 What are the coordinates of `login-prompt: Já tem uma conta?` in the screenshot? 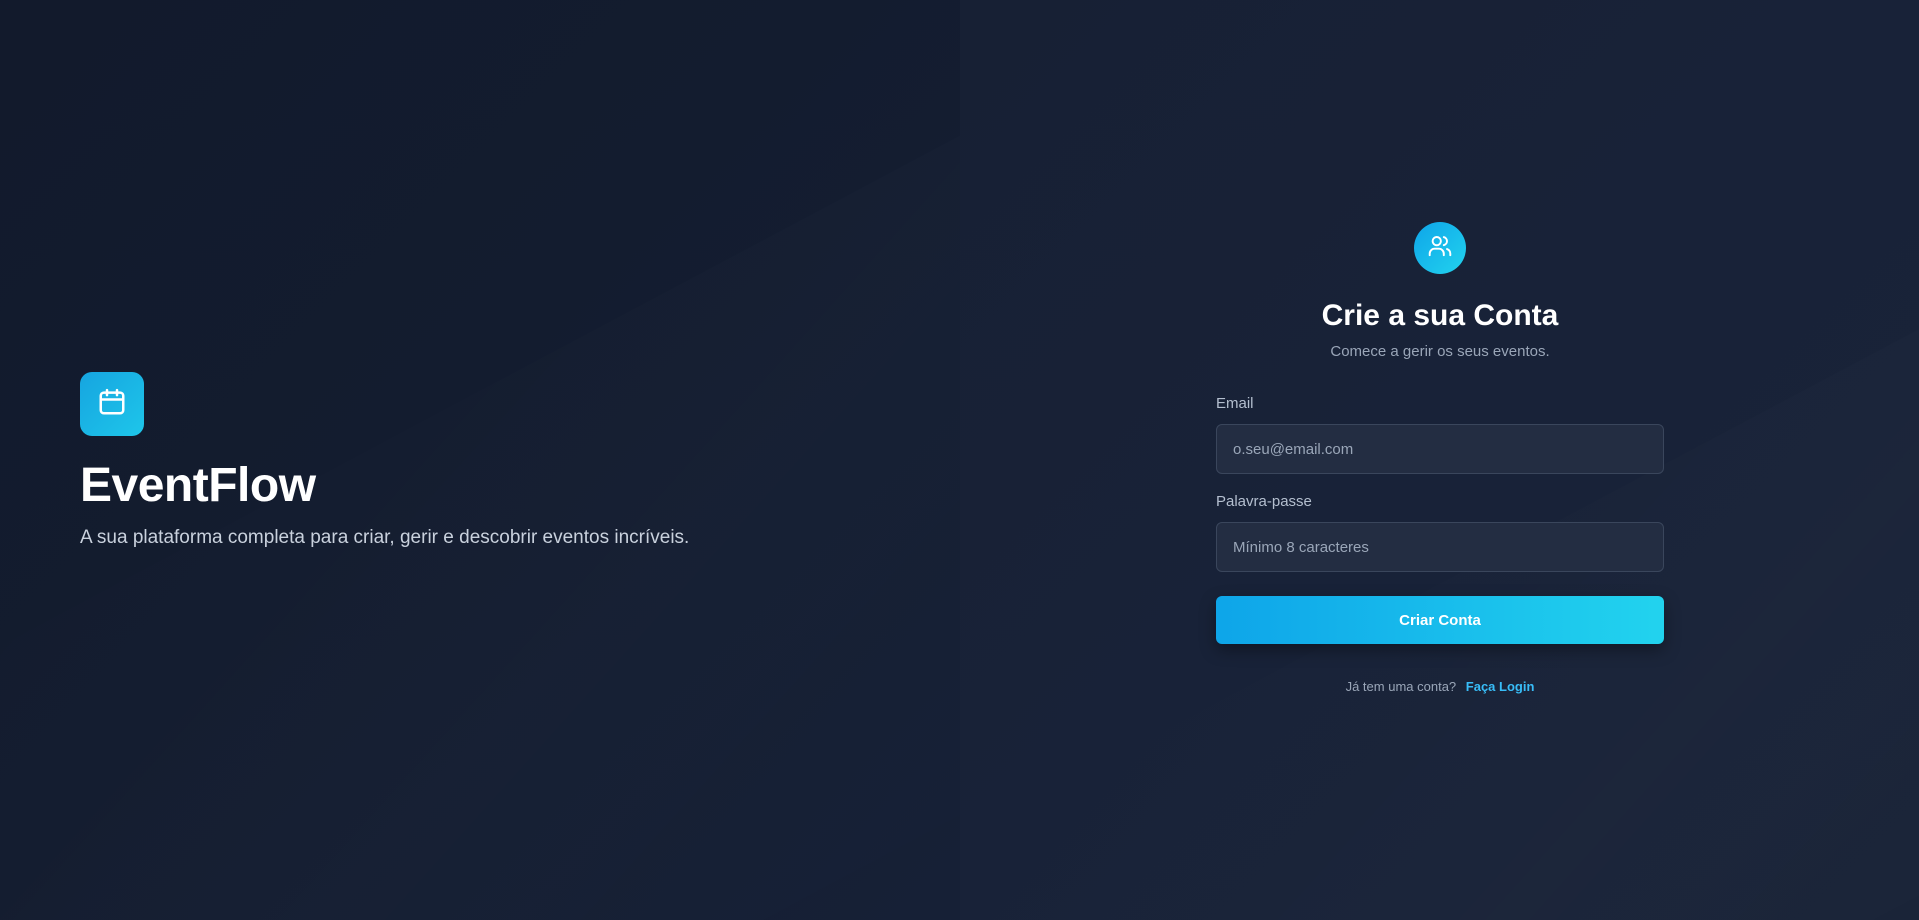 It's located at (1401, 686).